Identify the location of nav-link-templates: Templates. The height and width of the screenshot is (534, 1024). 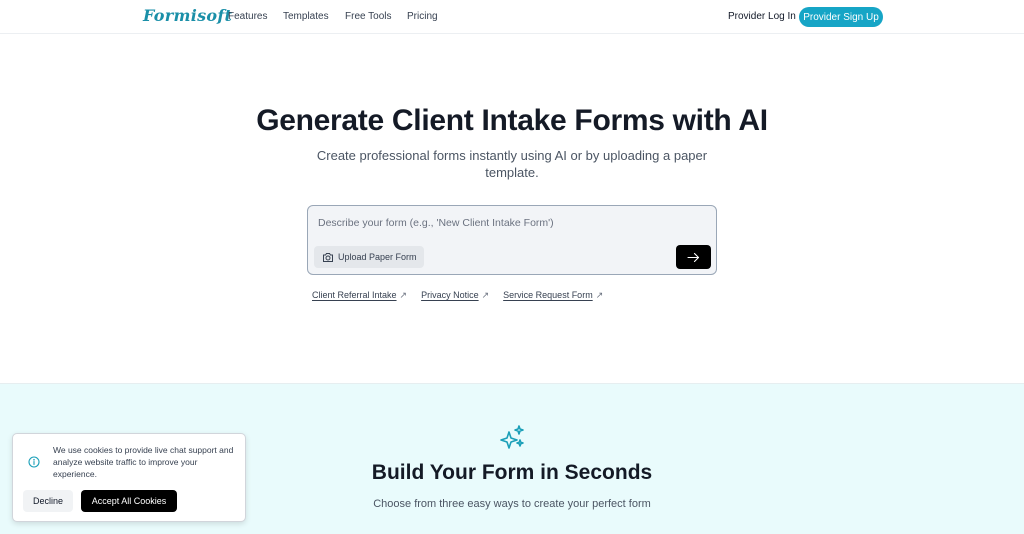
(306, 16).